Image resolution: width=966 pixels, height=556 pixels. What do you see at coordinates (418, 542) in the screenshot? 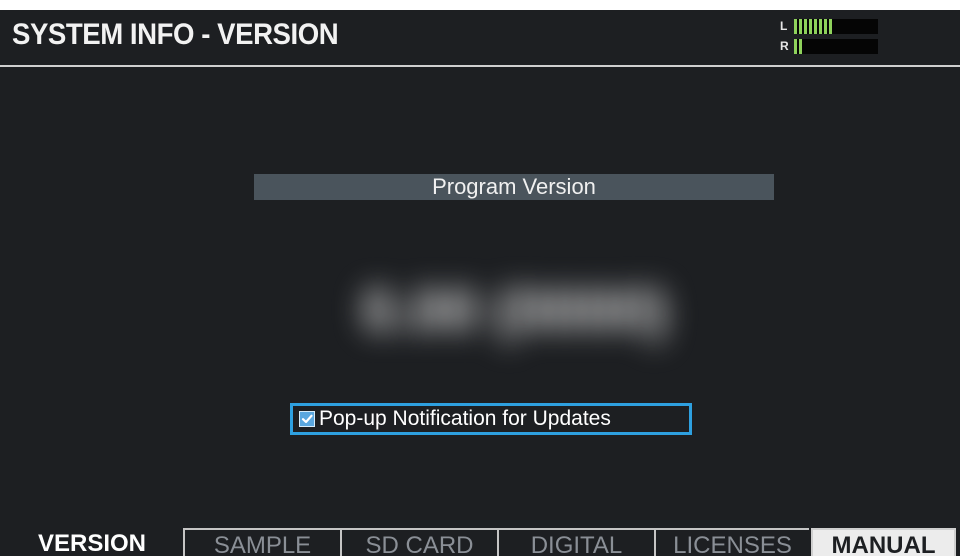
I see `tab-sd-card: SD CARD` at bounding box center [418, 542].